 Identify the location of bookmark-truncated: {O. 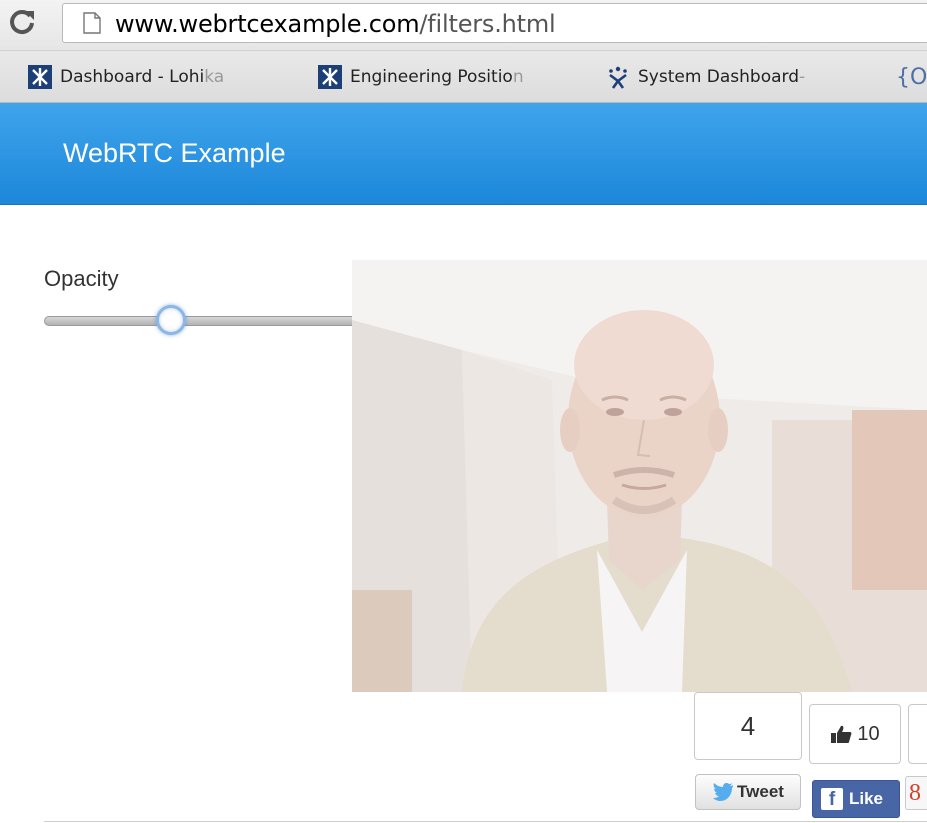
(911, 77).